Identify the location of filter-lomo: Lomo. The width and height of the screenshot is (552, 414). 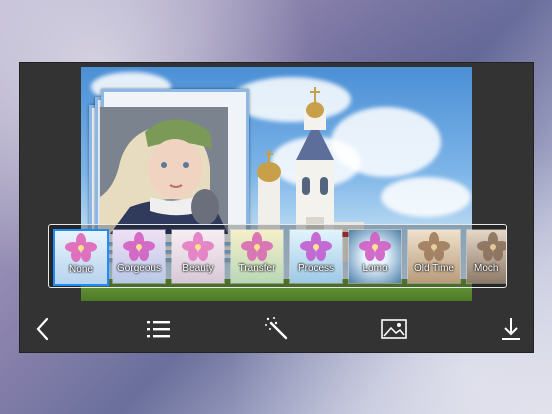
(375, 256).